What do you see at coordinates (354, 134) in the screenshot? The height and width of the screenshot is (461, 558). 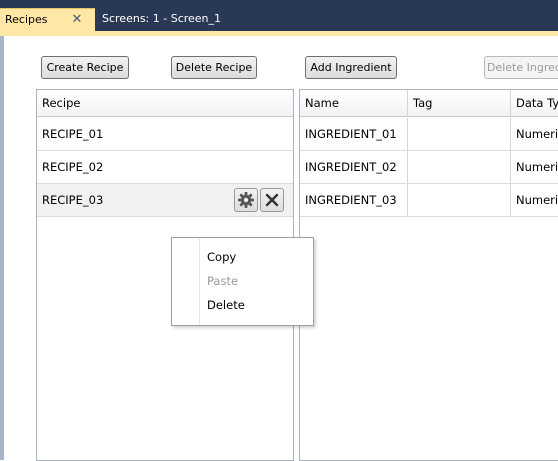 I see `ingredient-name-cell: INGREDIENT_01` at bounding box center [354, 134].